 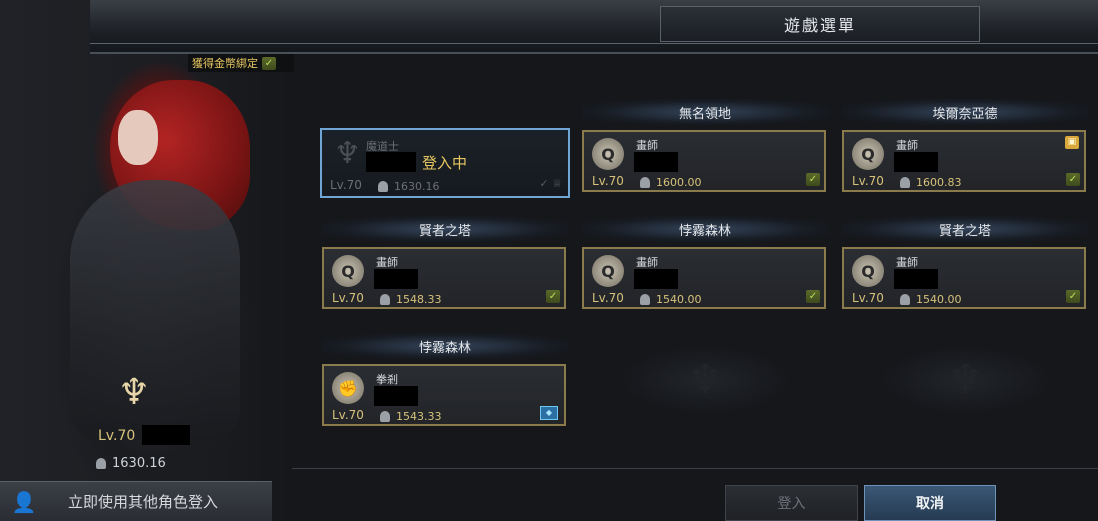 I want to click on gear-score-value: 1600.00, so click(x=679, y=182).